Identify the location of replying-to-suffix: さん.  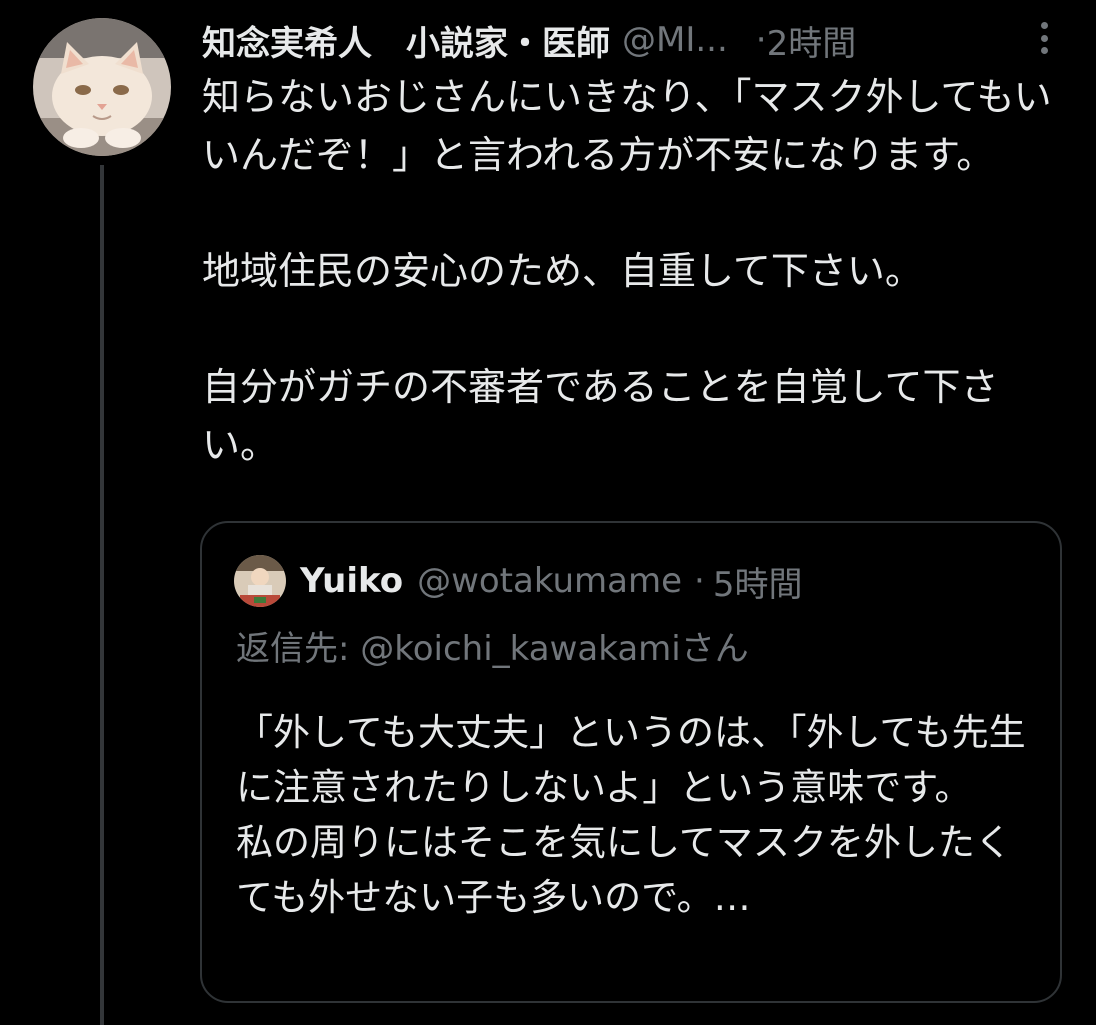
(714, 649).